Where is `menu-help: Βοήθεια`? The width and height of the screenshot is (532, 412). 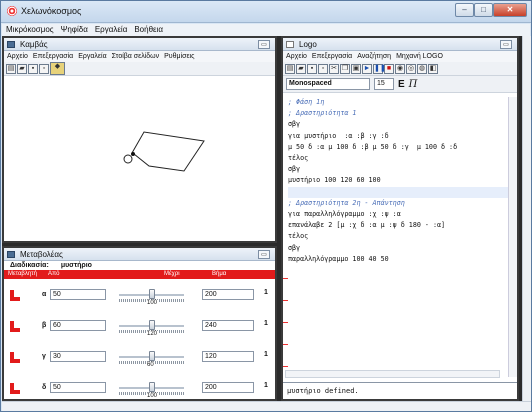
menu-help: Βοήθεια is located at coordinates (148, 30).